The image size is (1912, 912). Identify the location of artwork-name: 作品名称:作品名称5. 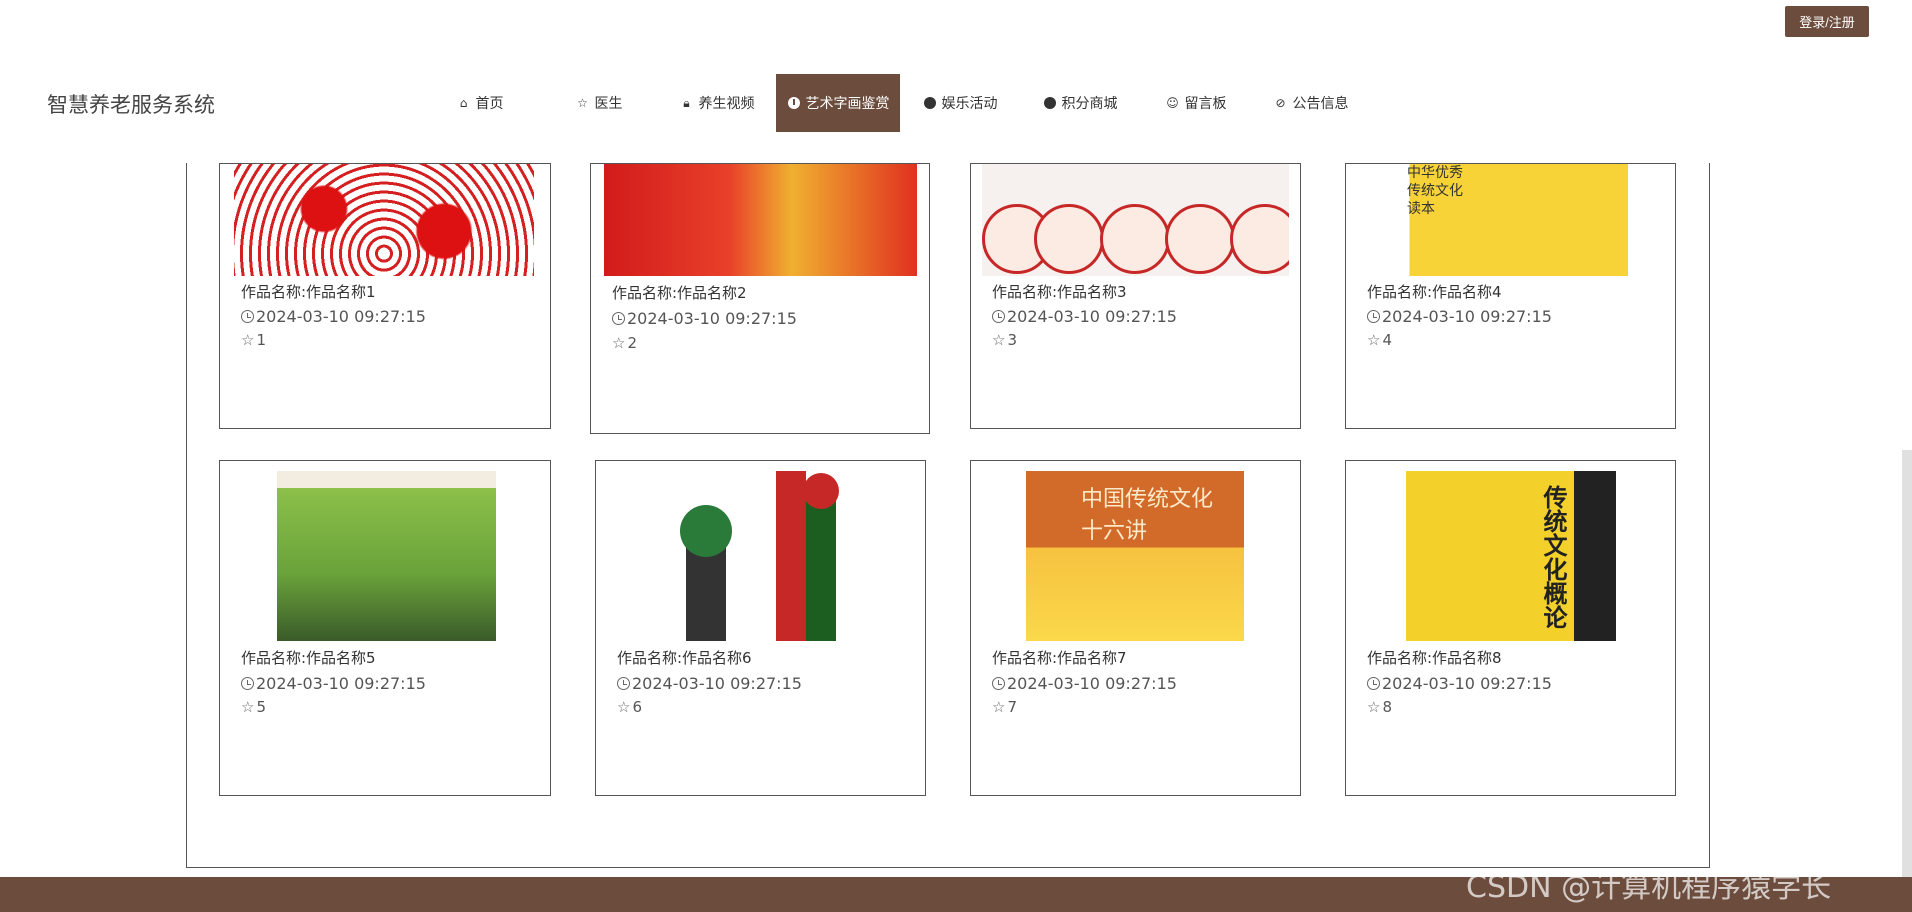
(308, 658).